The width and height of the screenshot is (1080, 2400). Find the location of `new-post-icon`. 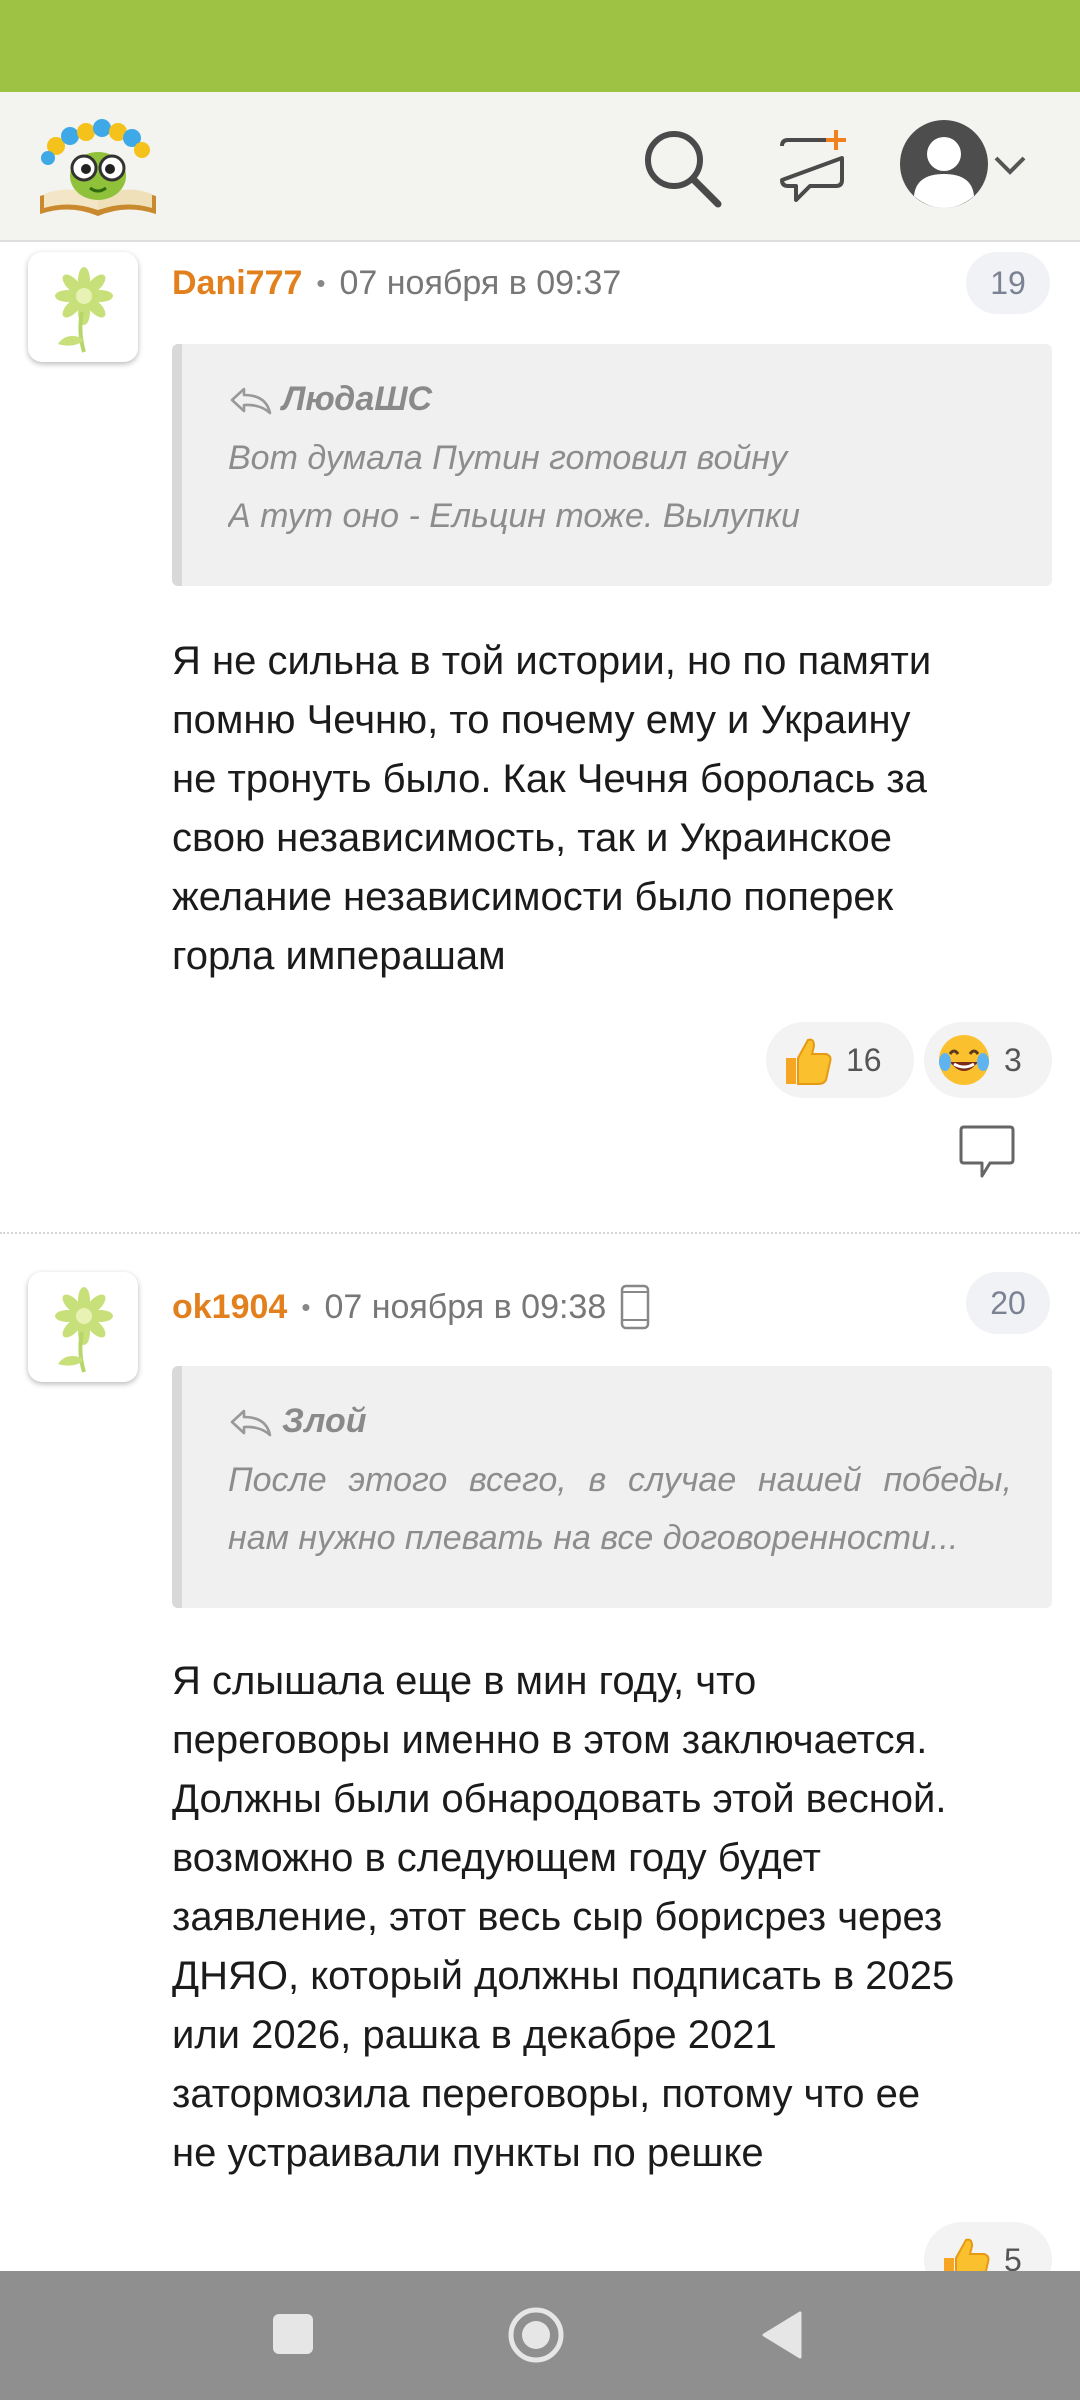

new-post-icon is located at coordinates (814, 166).